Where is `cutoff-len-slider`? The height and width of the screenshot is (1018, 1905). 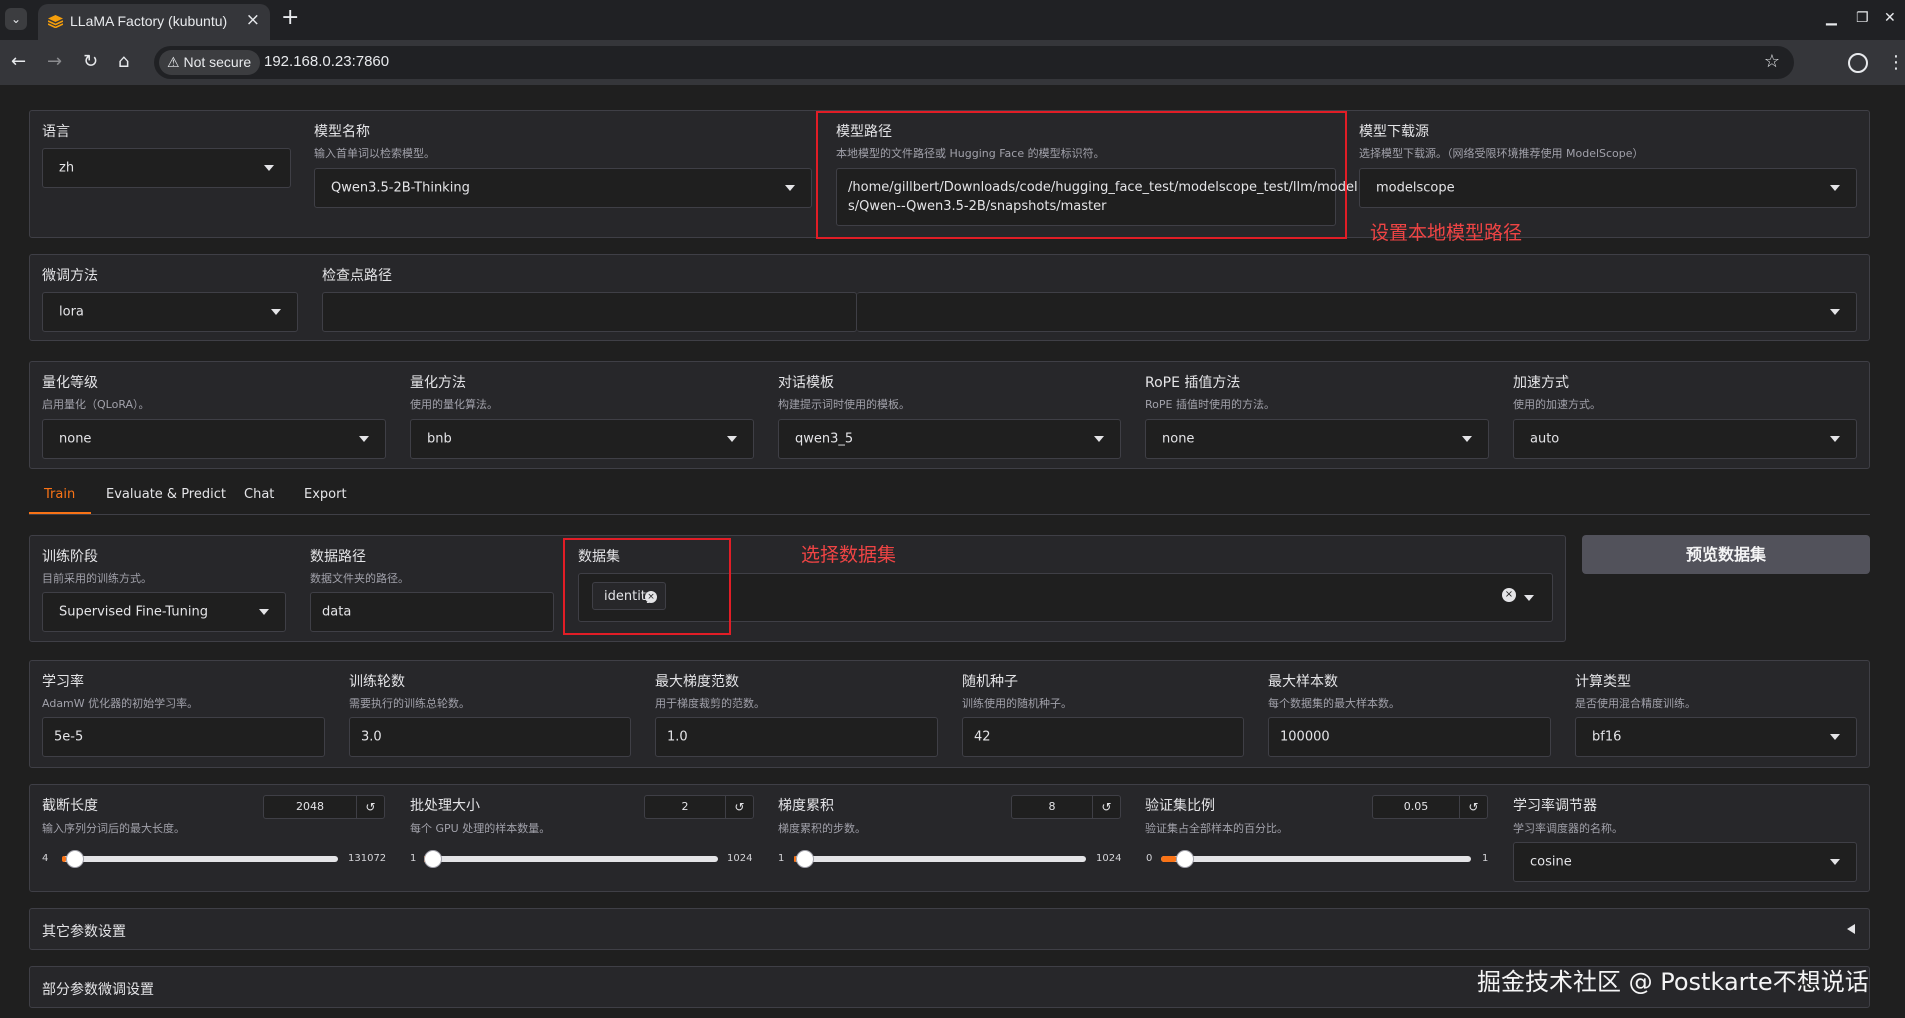 cutoff-len-slider is located at coordinates (200, 859).